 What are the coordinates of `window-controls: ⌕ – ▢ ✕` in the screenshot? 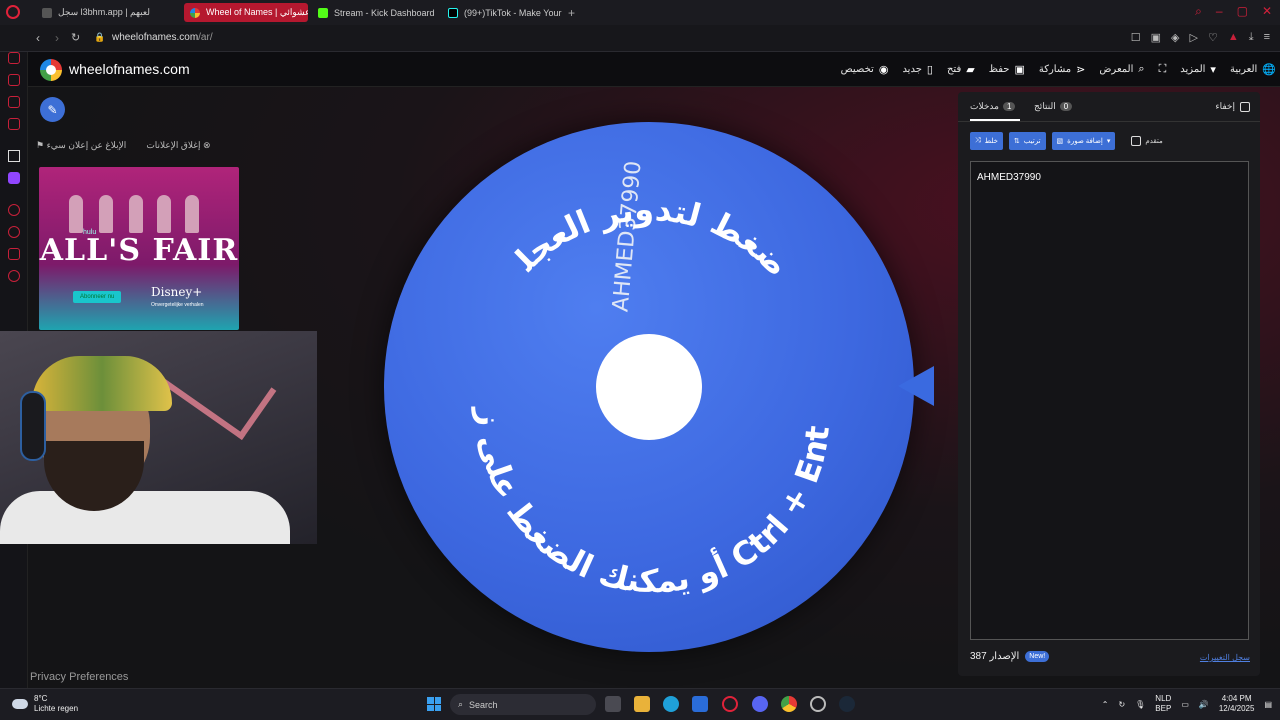 It's located at (1233, 11).